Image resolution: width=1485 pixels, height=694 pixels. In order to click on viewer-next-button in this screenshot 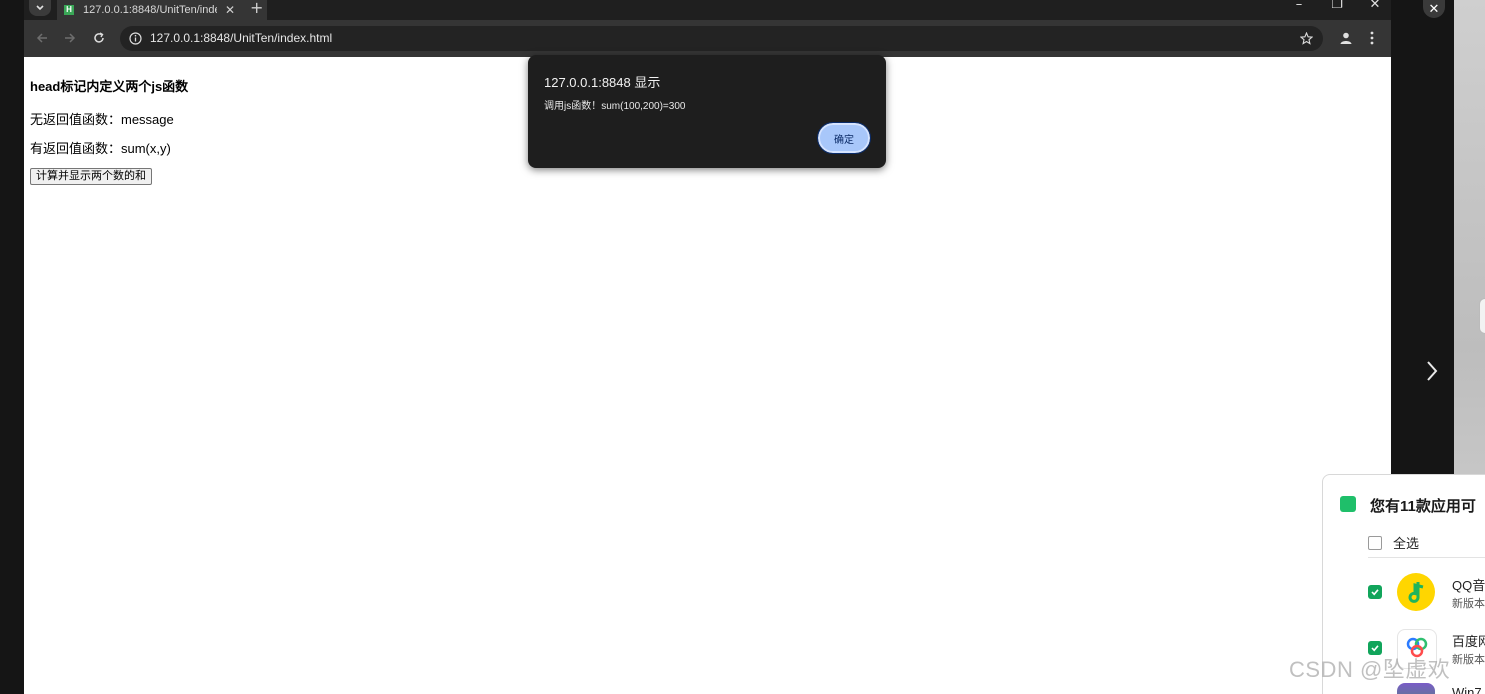, I will do `click(1432, 371)`.